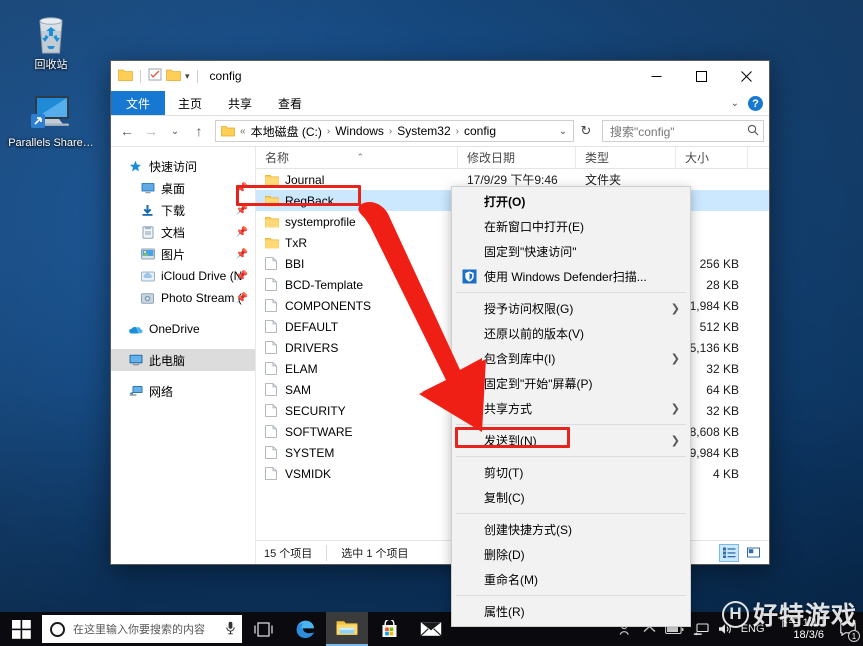  What do you see at coordinates (735, 103) in the screenshot?
I see `chevron-down-icon: ⌄` at bounding box center [735, 103].